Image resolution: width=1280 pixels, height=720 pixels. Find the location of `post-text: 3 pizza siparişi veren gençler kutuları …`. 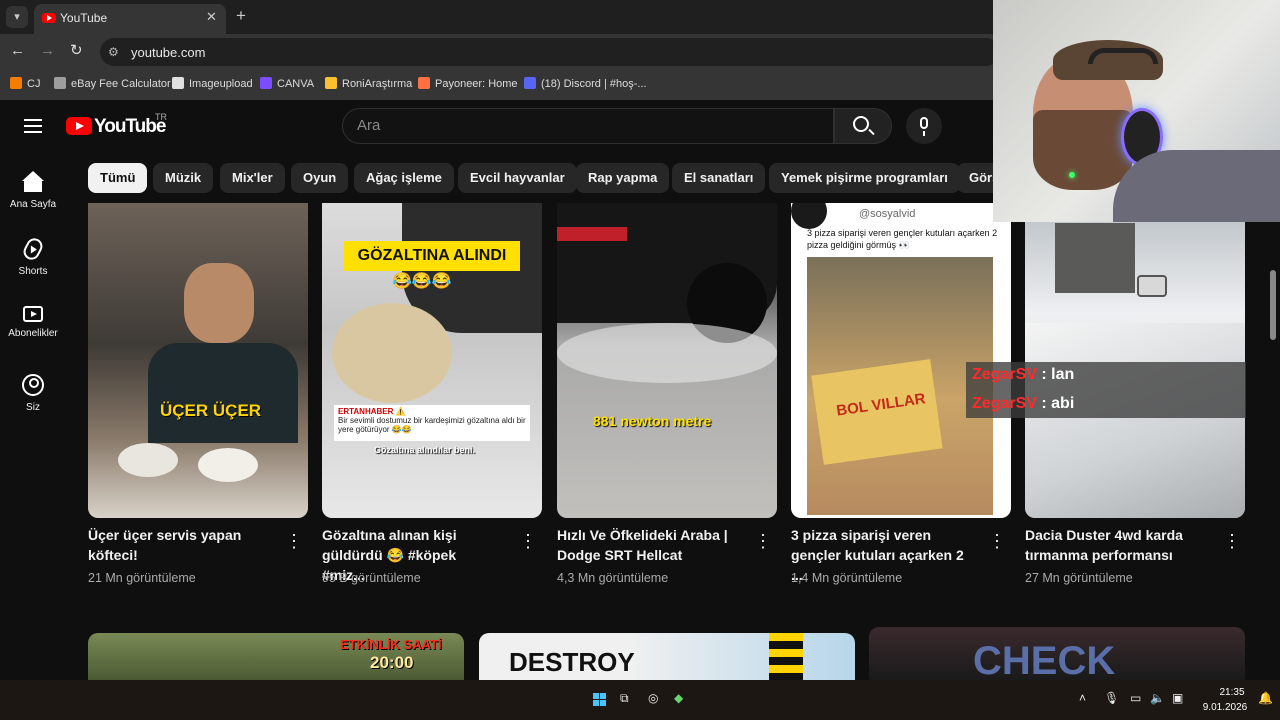

post-text: 3 pizza siparişi veren gençler kutuları … is located at coordinates (902, 239).